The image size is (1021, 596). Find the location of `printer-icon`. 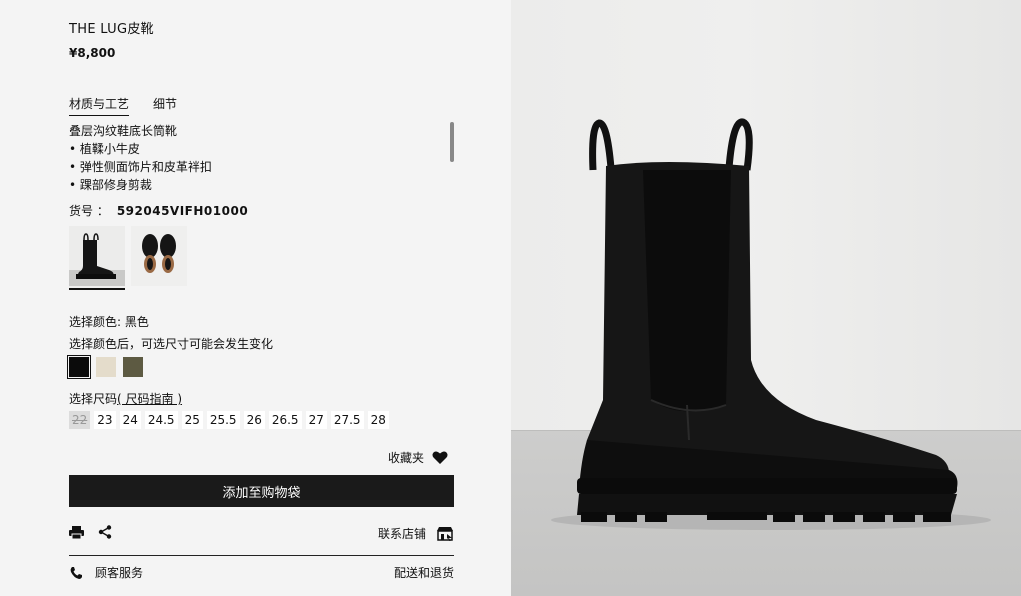

printer-icon is located at coordinates (76, 532).